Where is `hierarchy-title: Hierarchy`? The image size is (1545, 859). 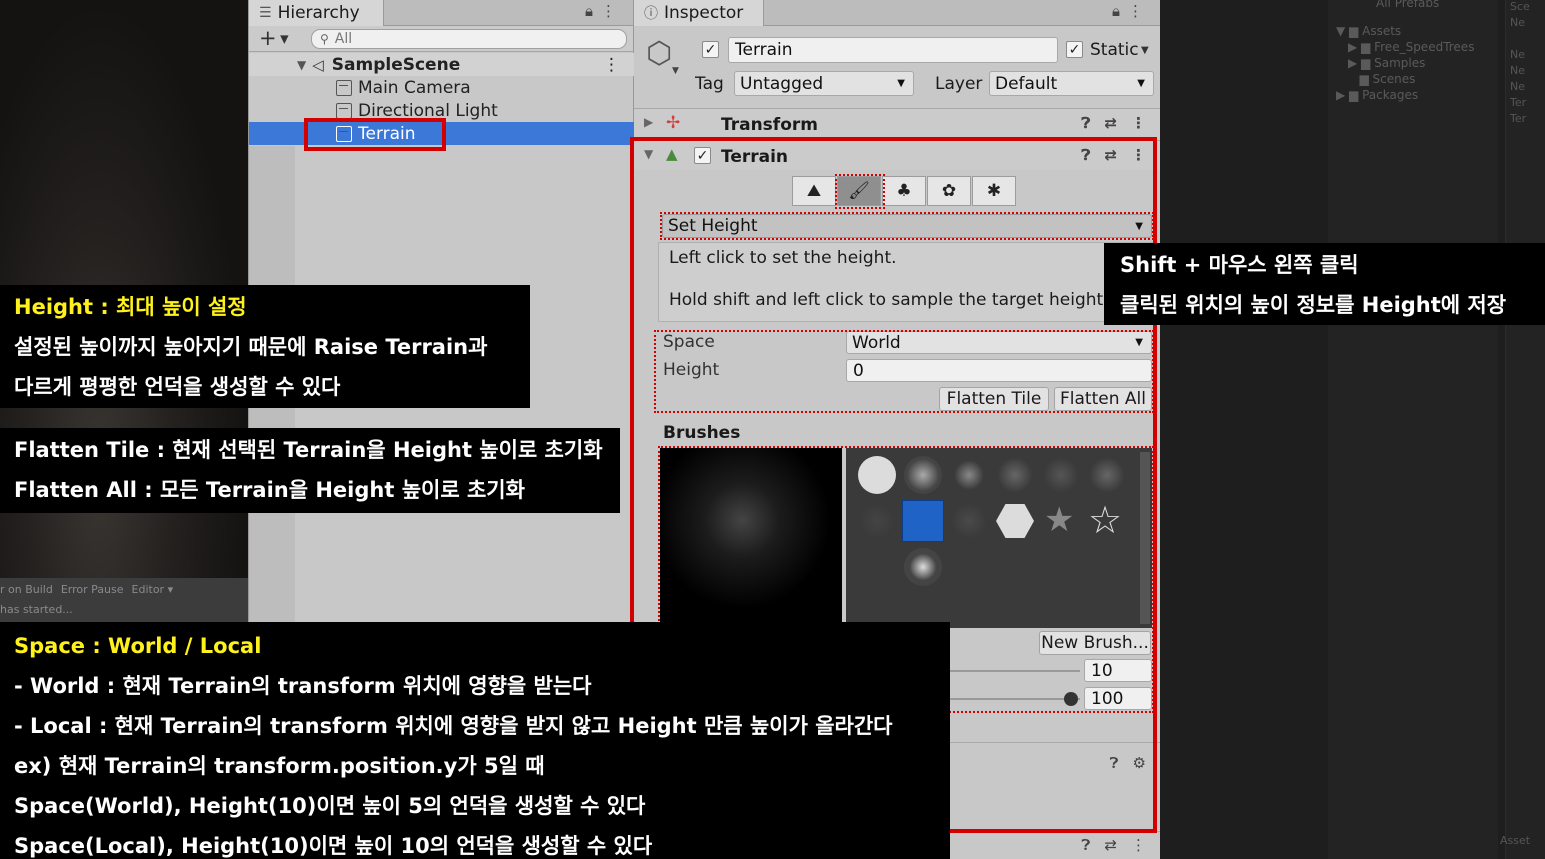
hierarchy-title: Hierarchy is located at coordinates (318, 13).